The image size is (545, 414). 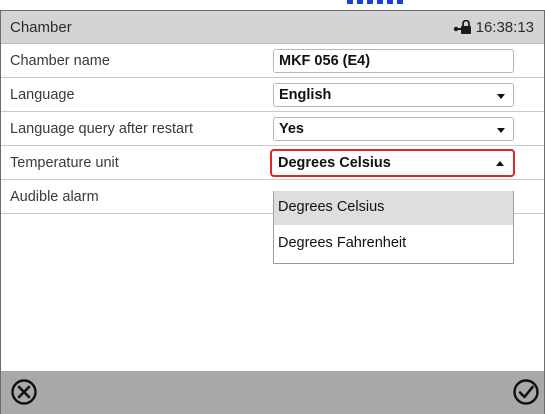 I want to click on language-label: Language, so click(x=42, y=95).